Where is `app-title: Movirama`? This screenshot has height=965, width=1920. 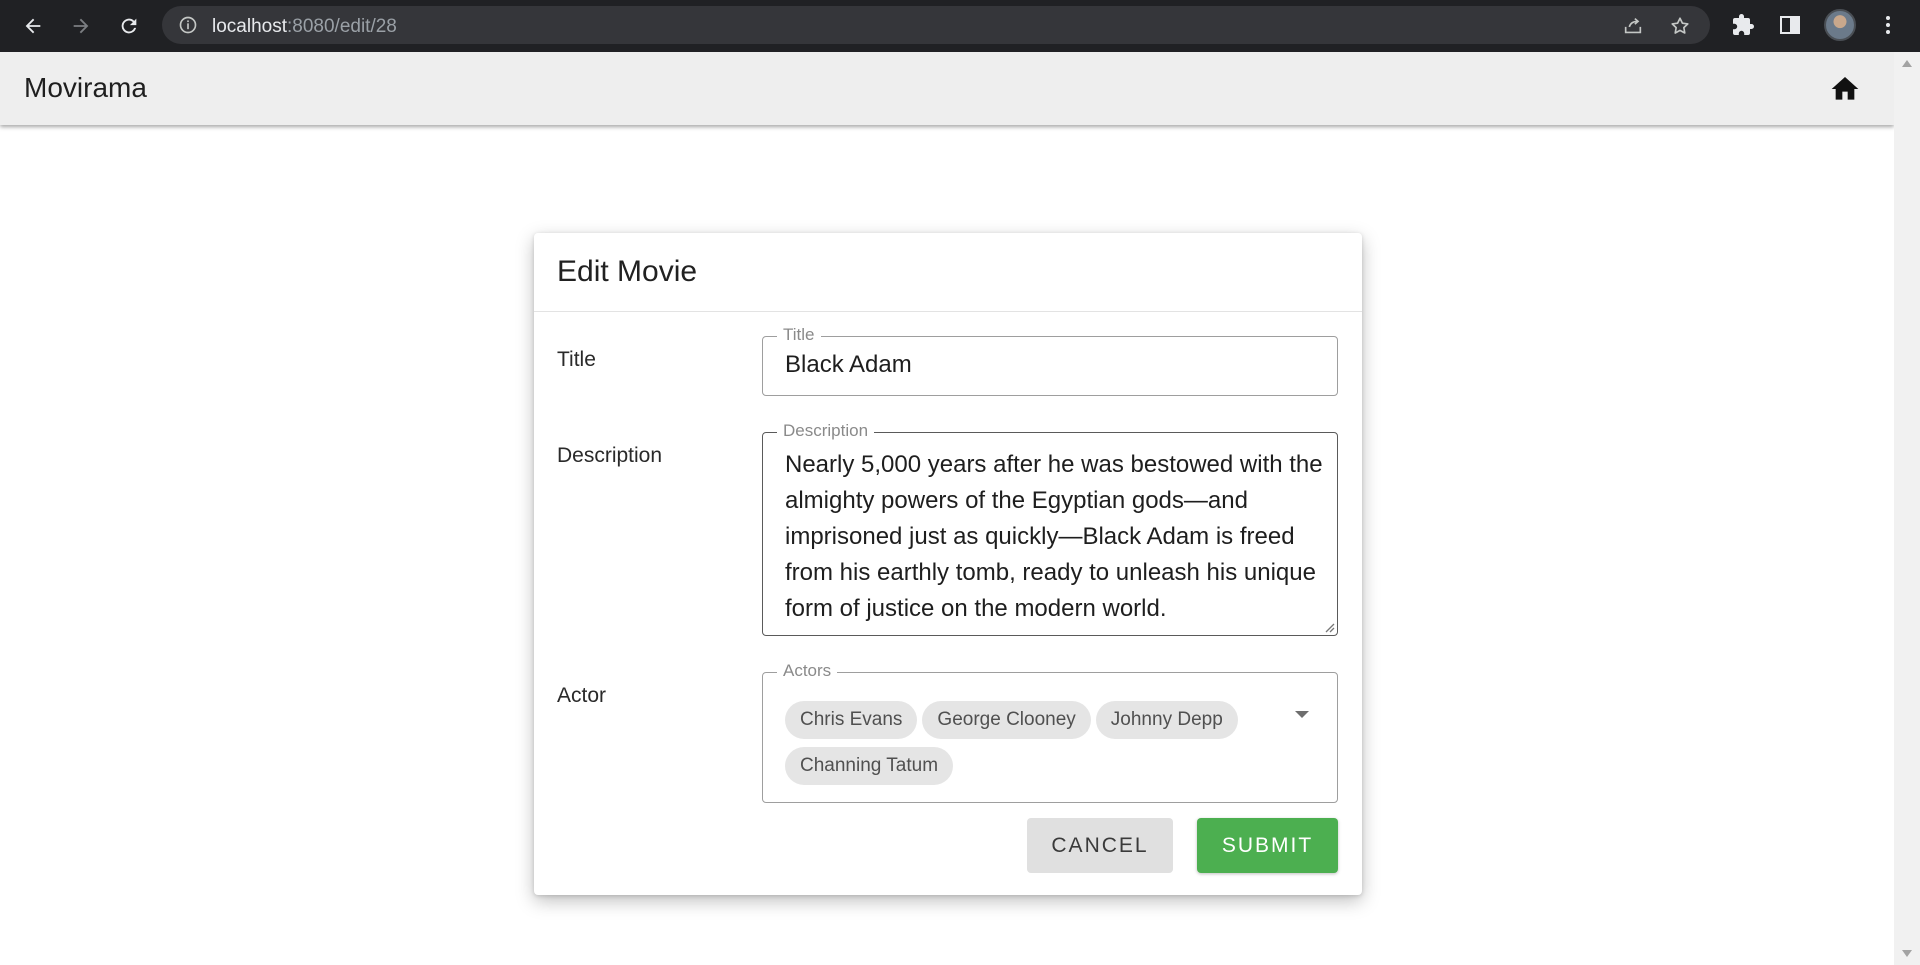 app-title: Movirama is located at coordinates (85, 88).